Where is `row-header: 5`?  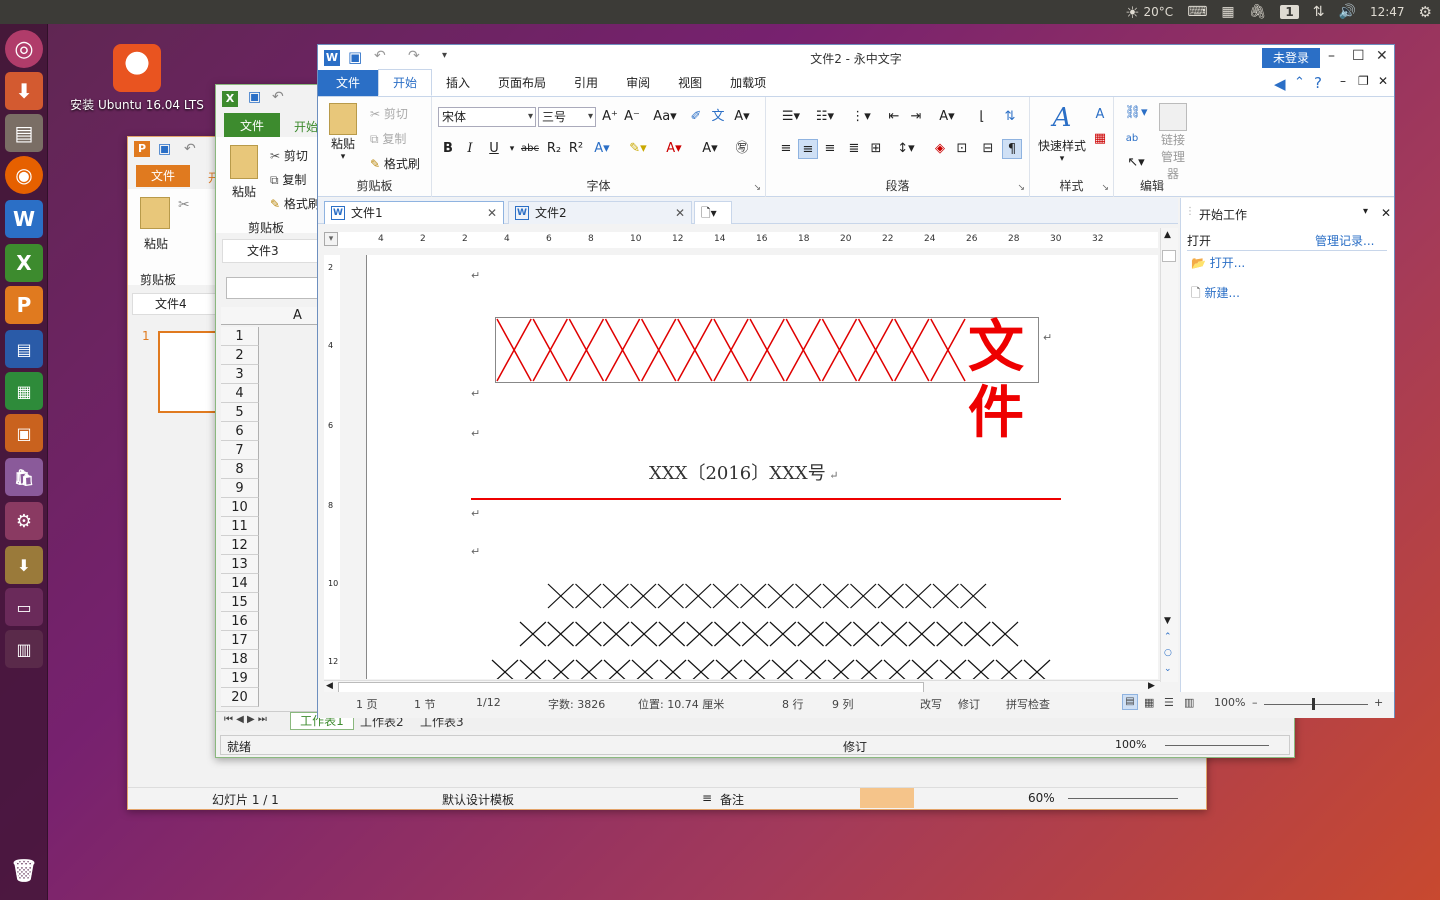
row-header: 5 is located at coordinates (240, 412).